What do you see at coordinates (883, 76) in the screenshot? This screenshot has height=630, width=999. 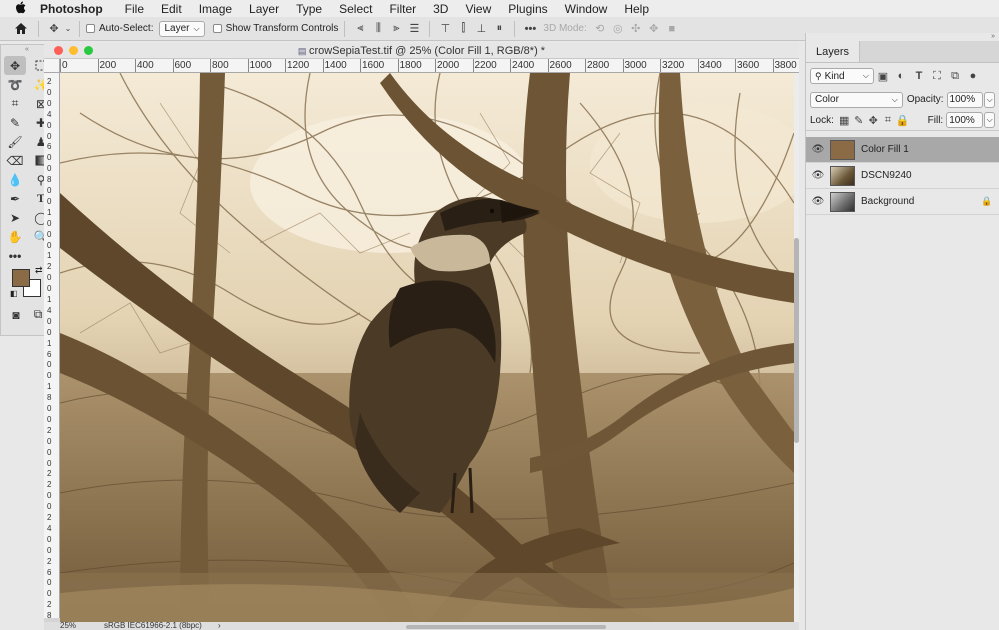 I see `filter-pixel-icon: ▣` at bounding box center [883, 76].